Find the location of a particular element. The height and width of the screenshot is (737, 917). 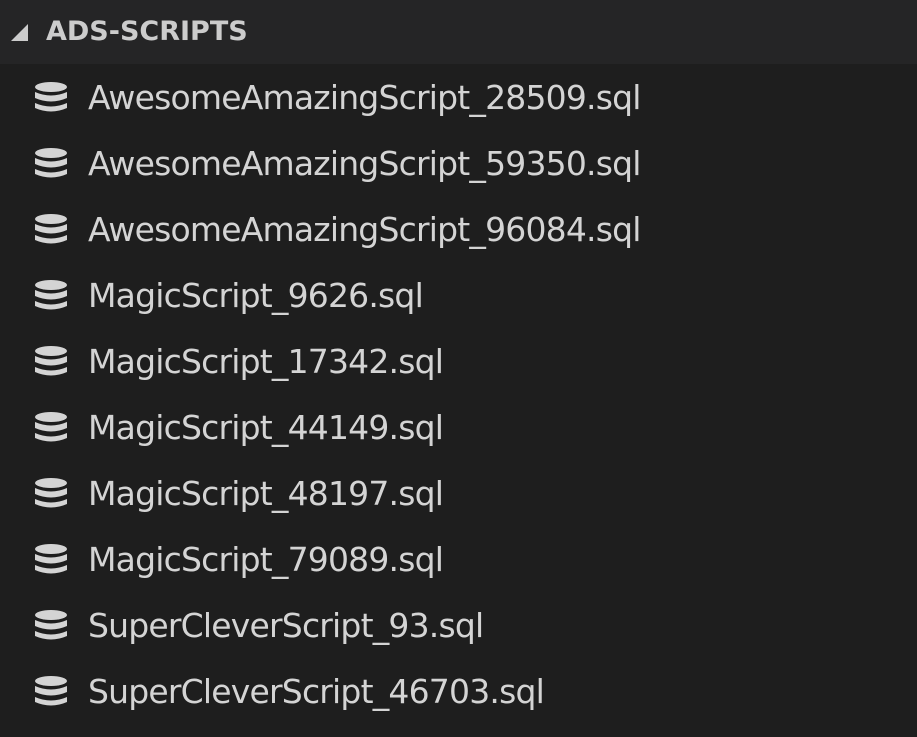

file-item: SuperCleverScript_93.sql is located at coordinates (458, 625).